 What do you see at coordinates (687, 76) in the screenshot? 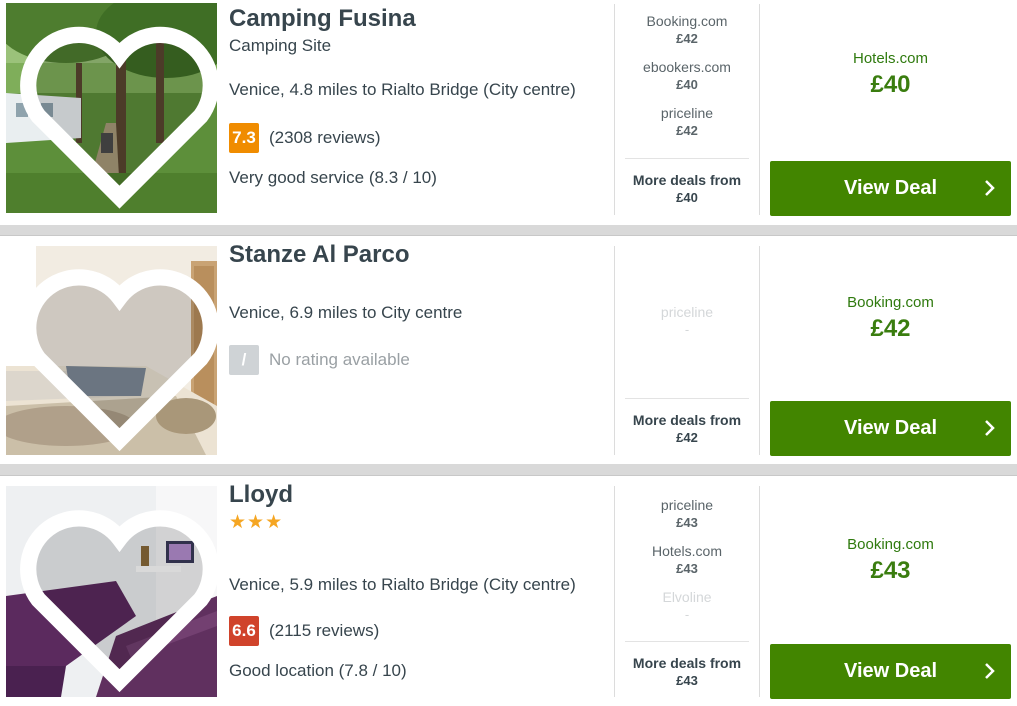
I see `deal-item: ebookers.com £40` at bounding box center [687, 76].